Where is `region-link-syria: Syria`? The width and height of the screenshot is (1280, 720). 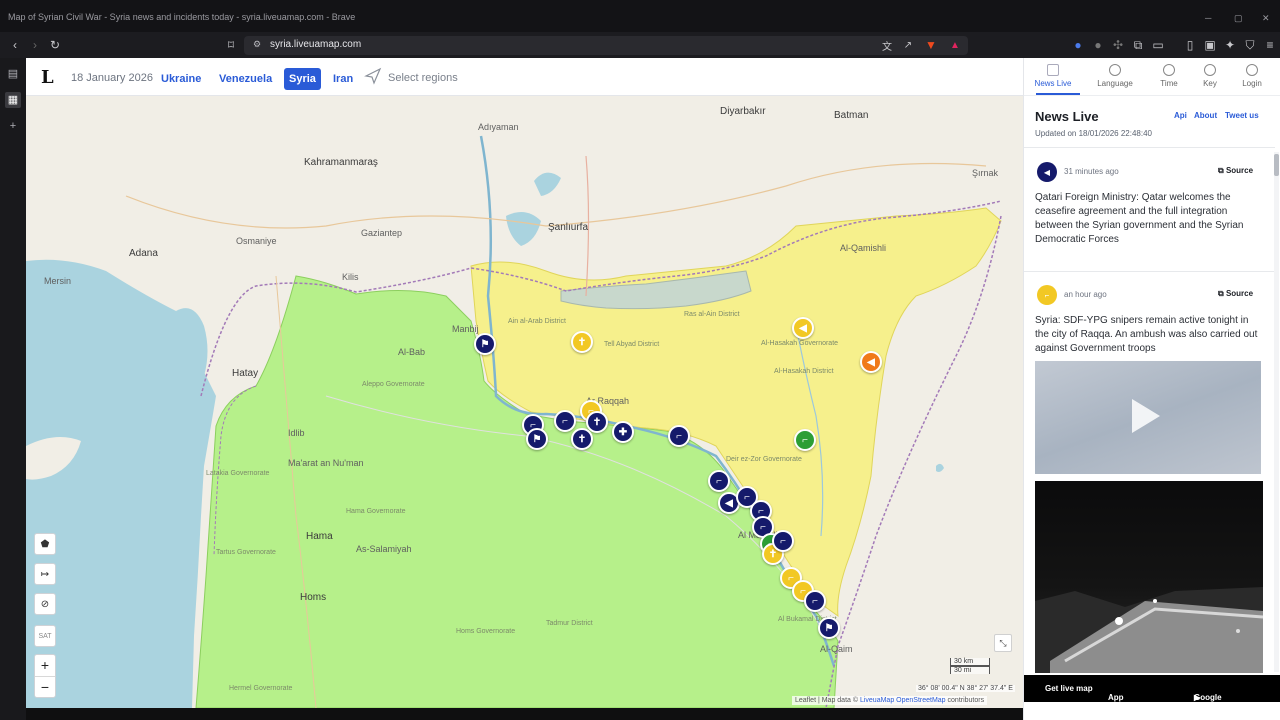
region-link-syria: Syria is located at coordinates (302, 79).